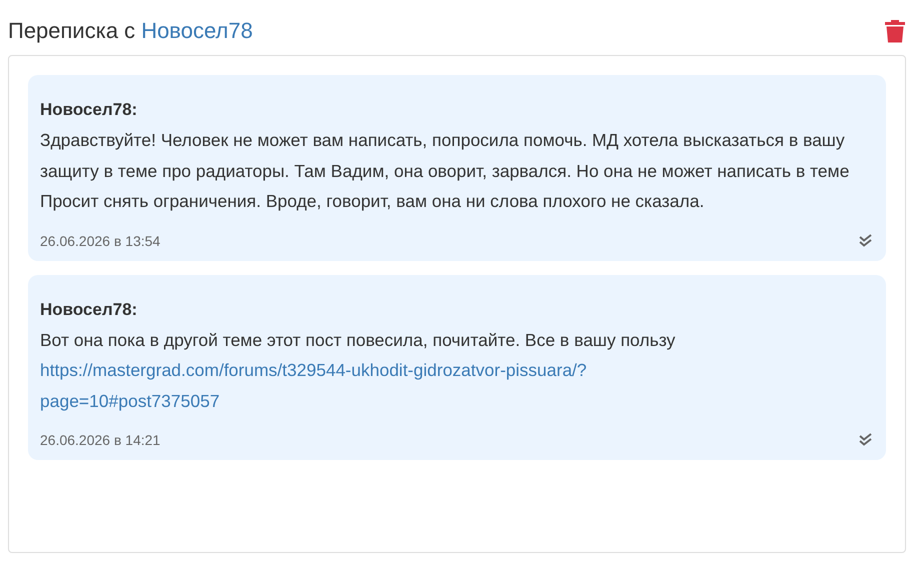 This screenshot has height=561, width=920. I want to click on message-text: Здравствуйте! Человек не может вам написать, попросила помочь. МД хотела высказаться в вашу защиту в теме про радиаторы. Там Вадим, она оворит, зарвался. Но она не может написать в теме Просит снять ограничения. Вроде, говорит, вам она ни слова плохого не сказала., so click(445, 171).